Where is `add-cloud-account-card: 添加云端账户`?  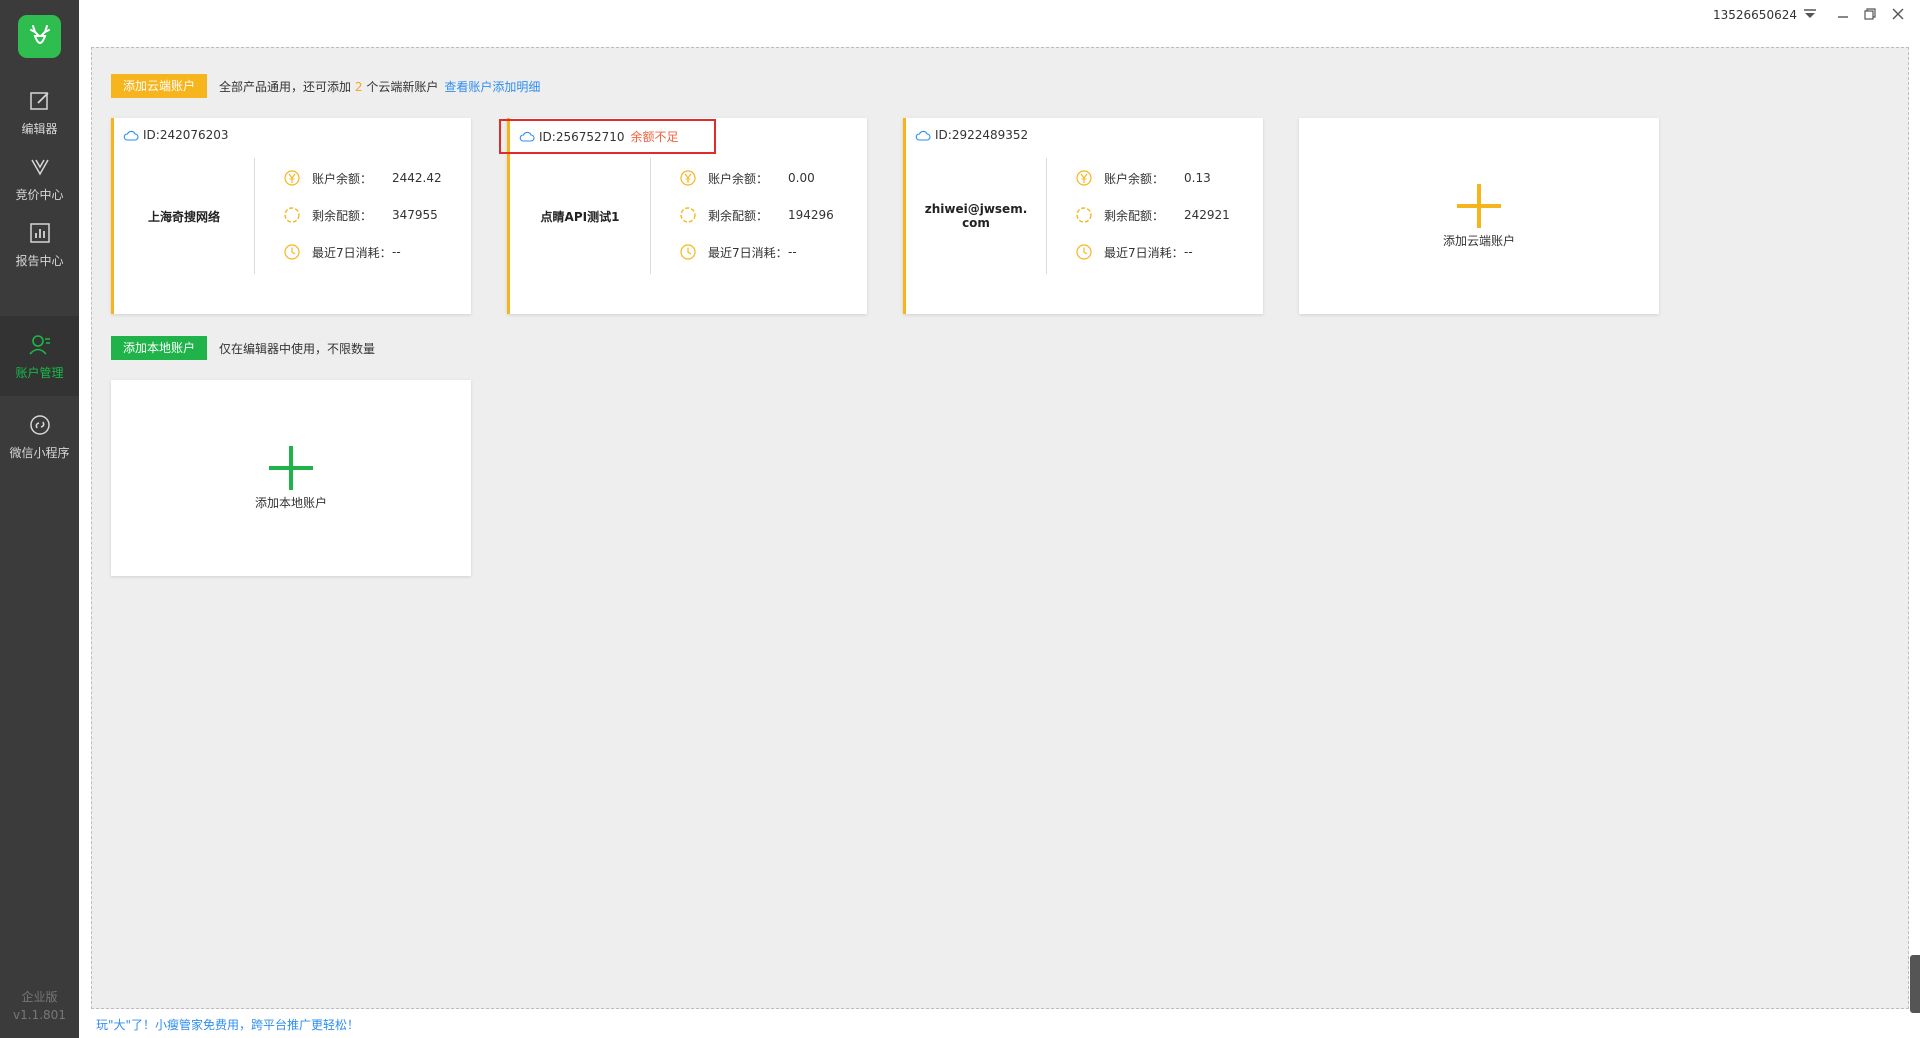
add-cloud-account-card: 添加云端账户 is located at coordinates (1479, 216).